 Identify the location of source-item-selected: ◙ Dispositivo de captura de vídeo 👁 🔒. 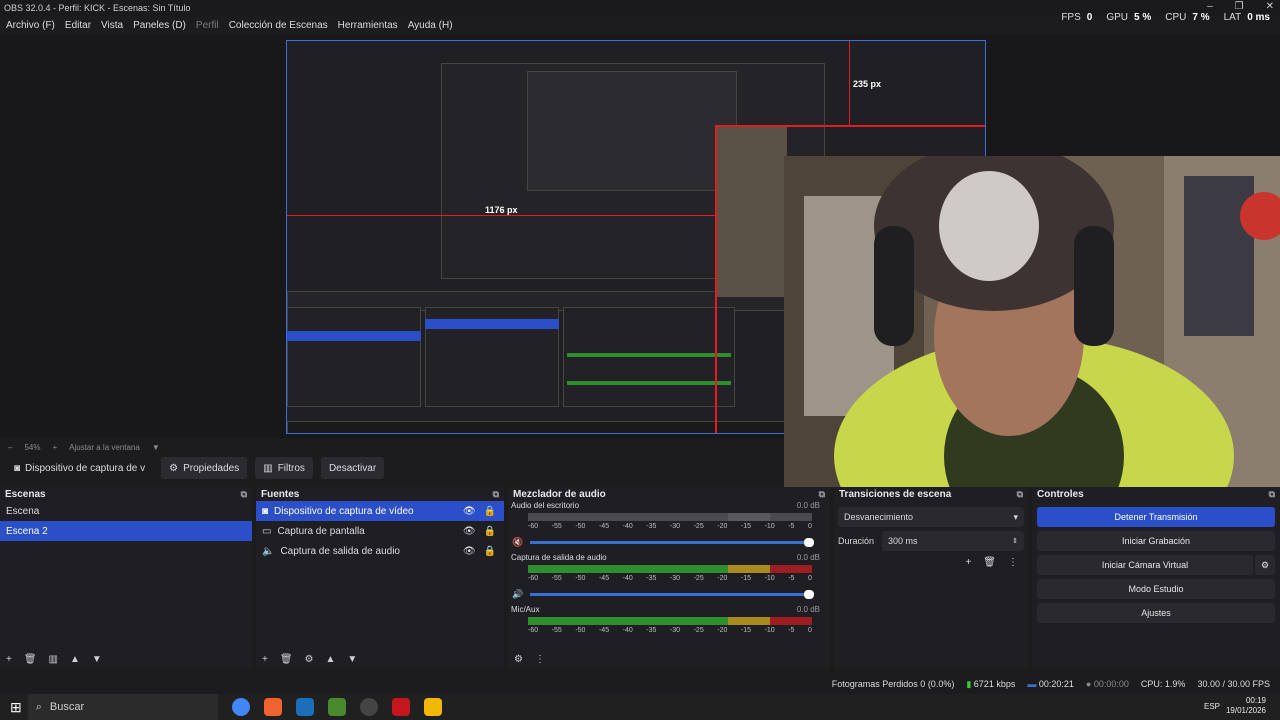
(380, 511).